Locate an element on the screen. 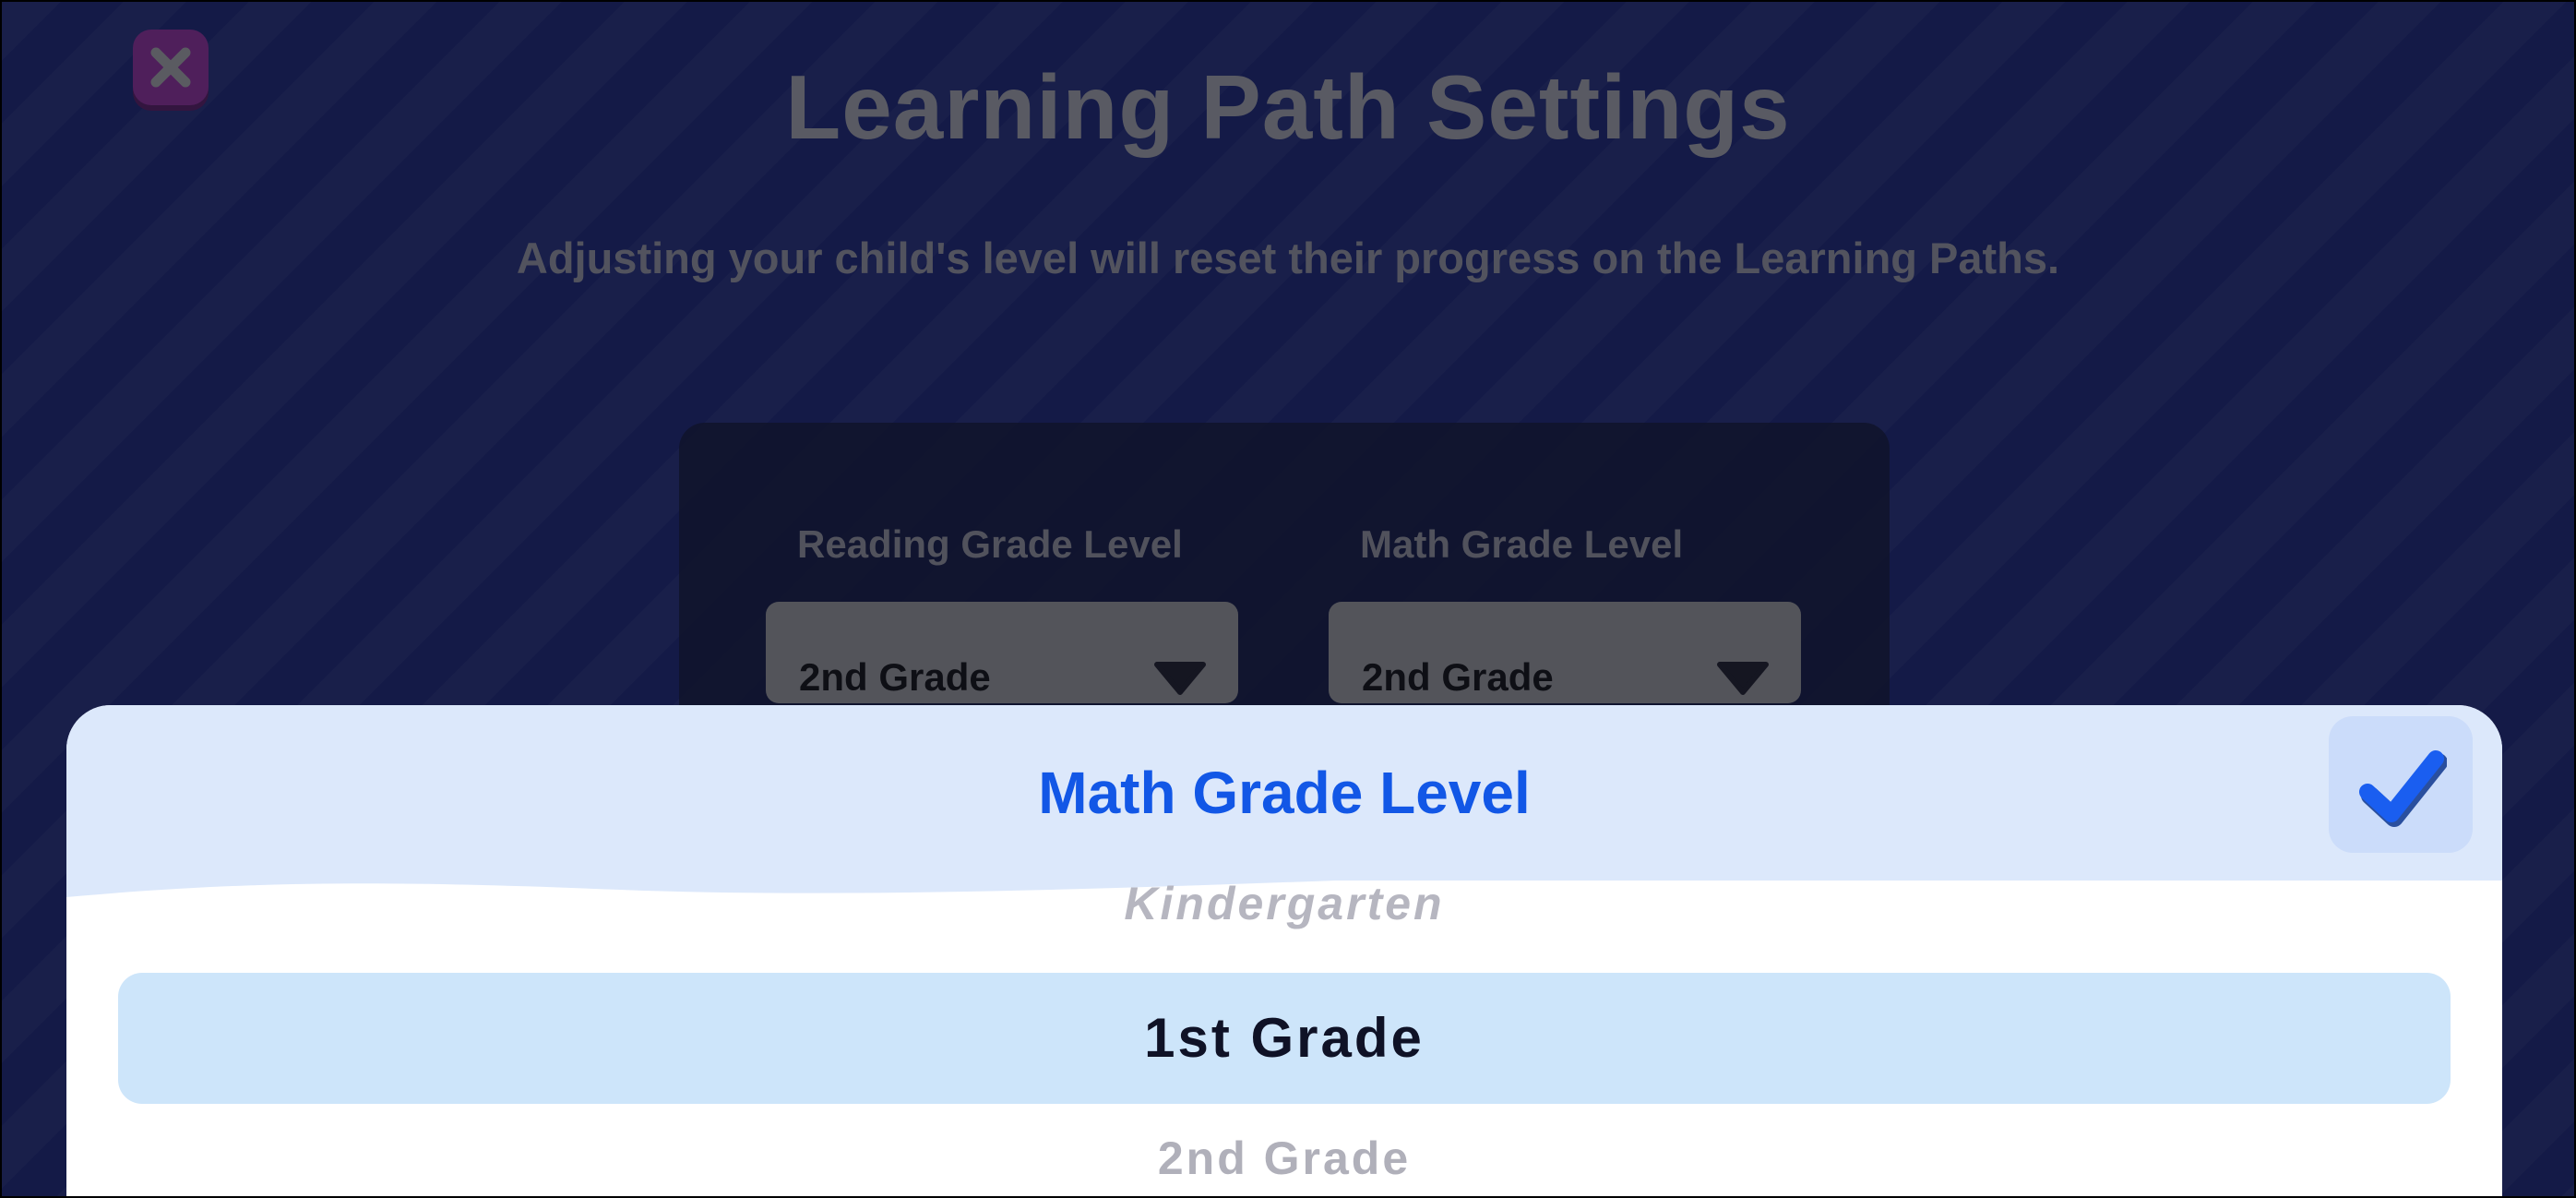  picker-title: Math Grade Level is located at coordinates (1285, 793).